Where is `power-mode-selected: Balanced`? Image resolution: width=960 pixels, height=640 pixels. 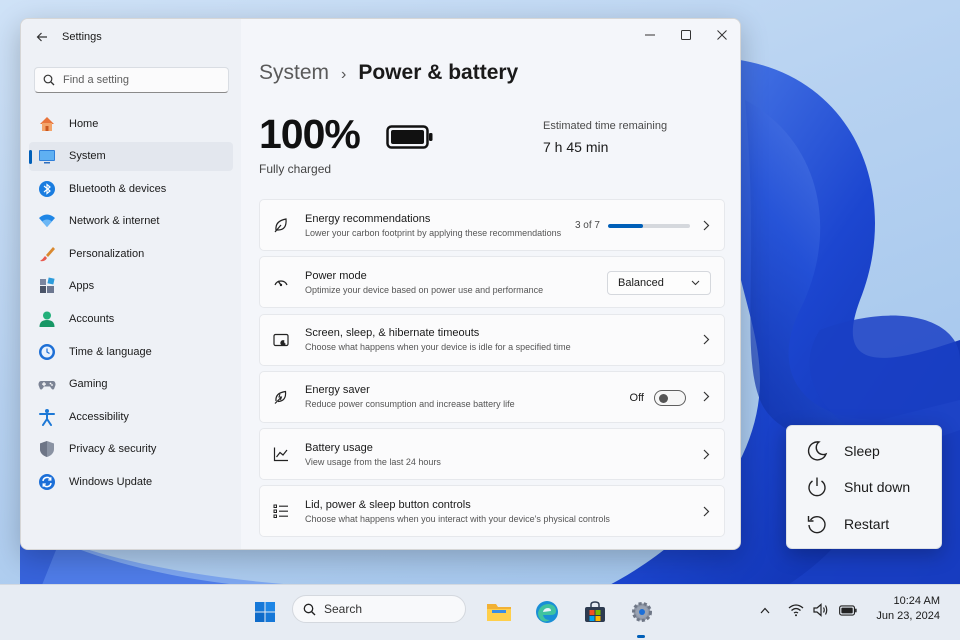 power-mode-selected: Balanced is located at coordinates (641, 283).